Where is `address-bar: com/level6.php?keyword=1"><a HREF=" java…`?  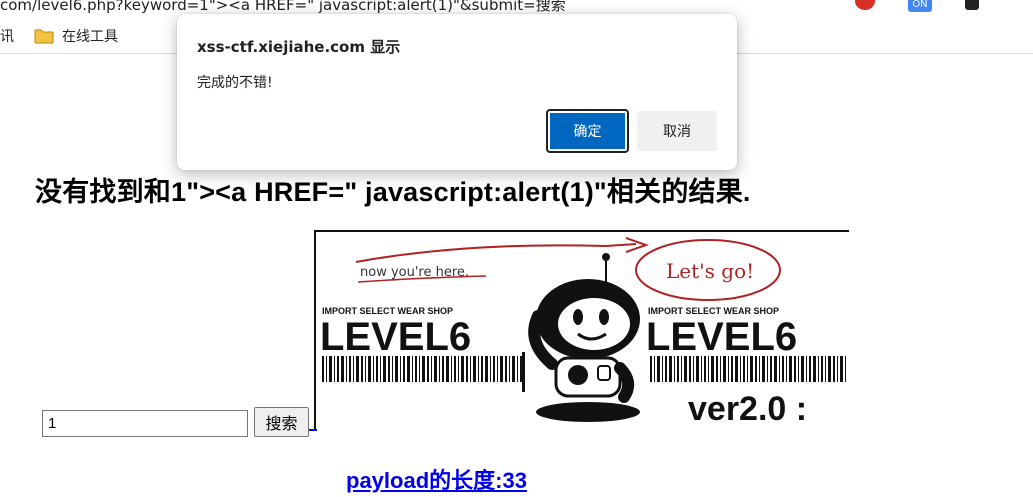 address-bar: com/level6.php?keyword=1"><a HREF=" java… is located at coordinates (516, 7).